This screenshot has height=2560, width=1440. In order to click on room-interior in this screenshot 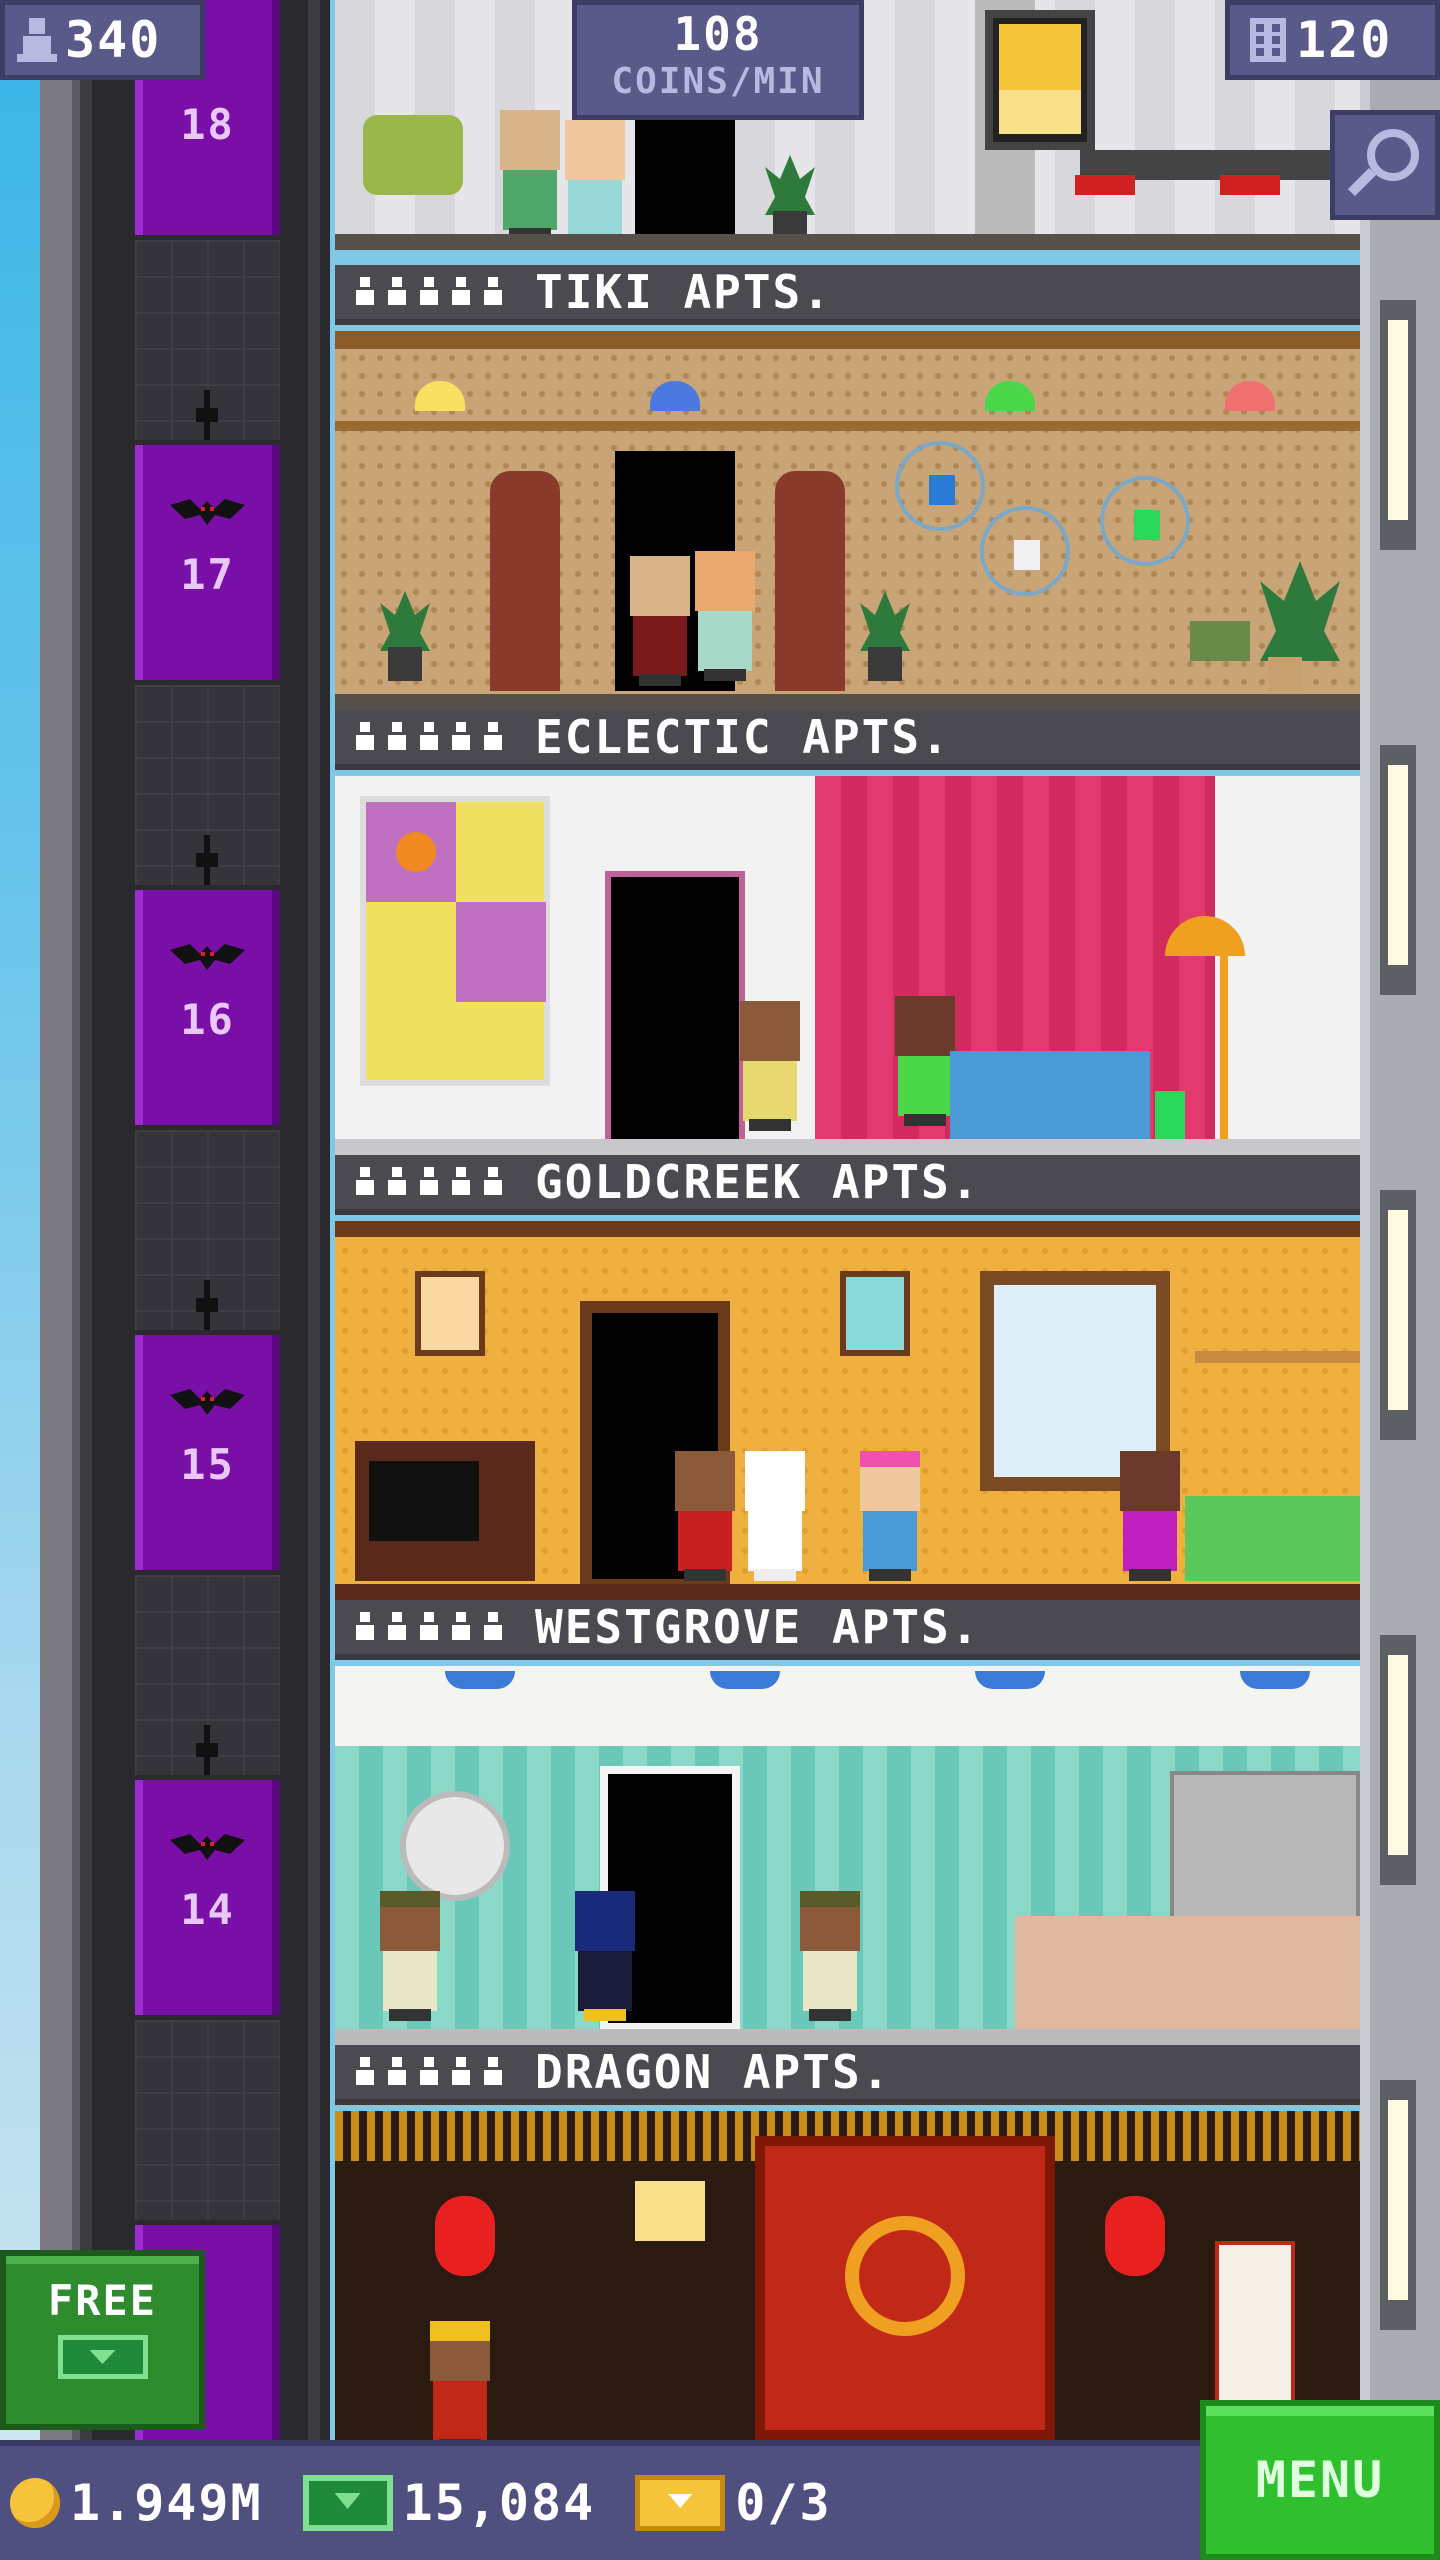, I will do `click(847, 965)`.